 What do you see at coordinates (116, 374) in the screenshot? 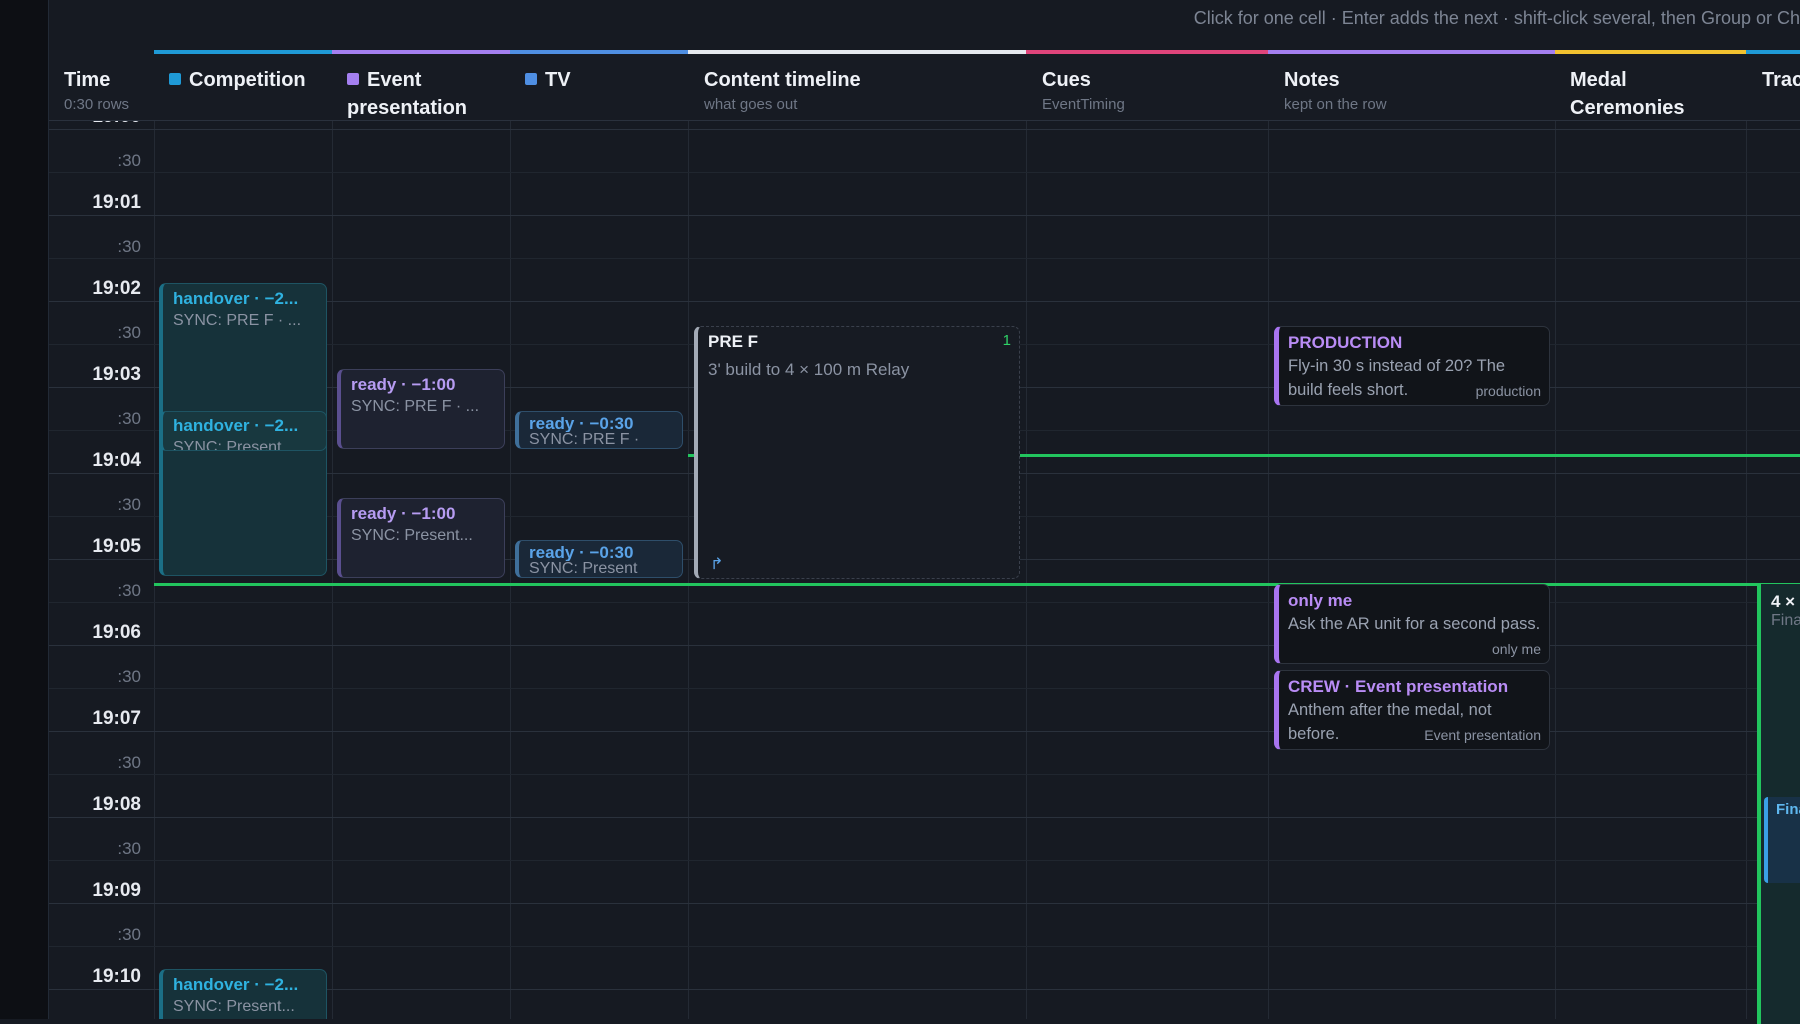
I see `time-label: 19:03` at bounding box center [116, 374].